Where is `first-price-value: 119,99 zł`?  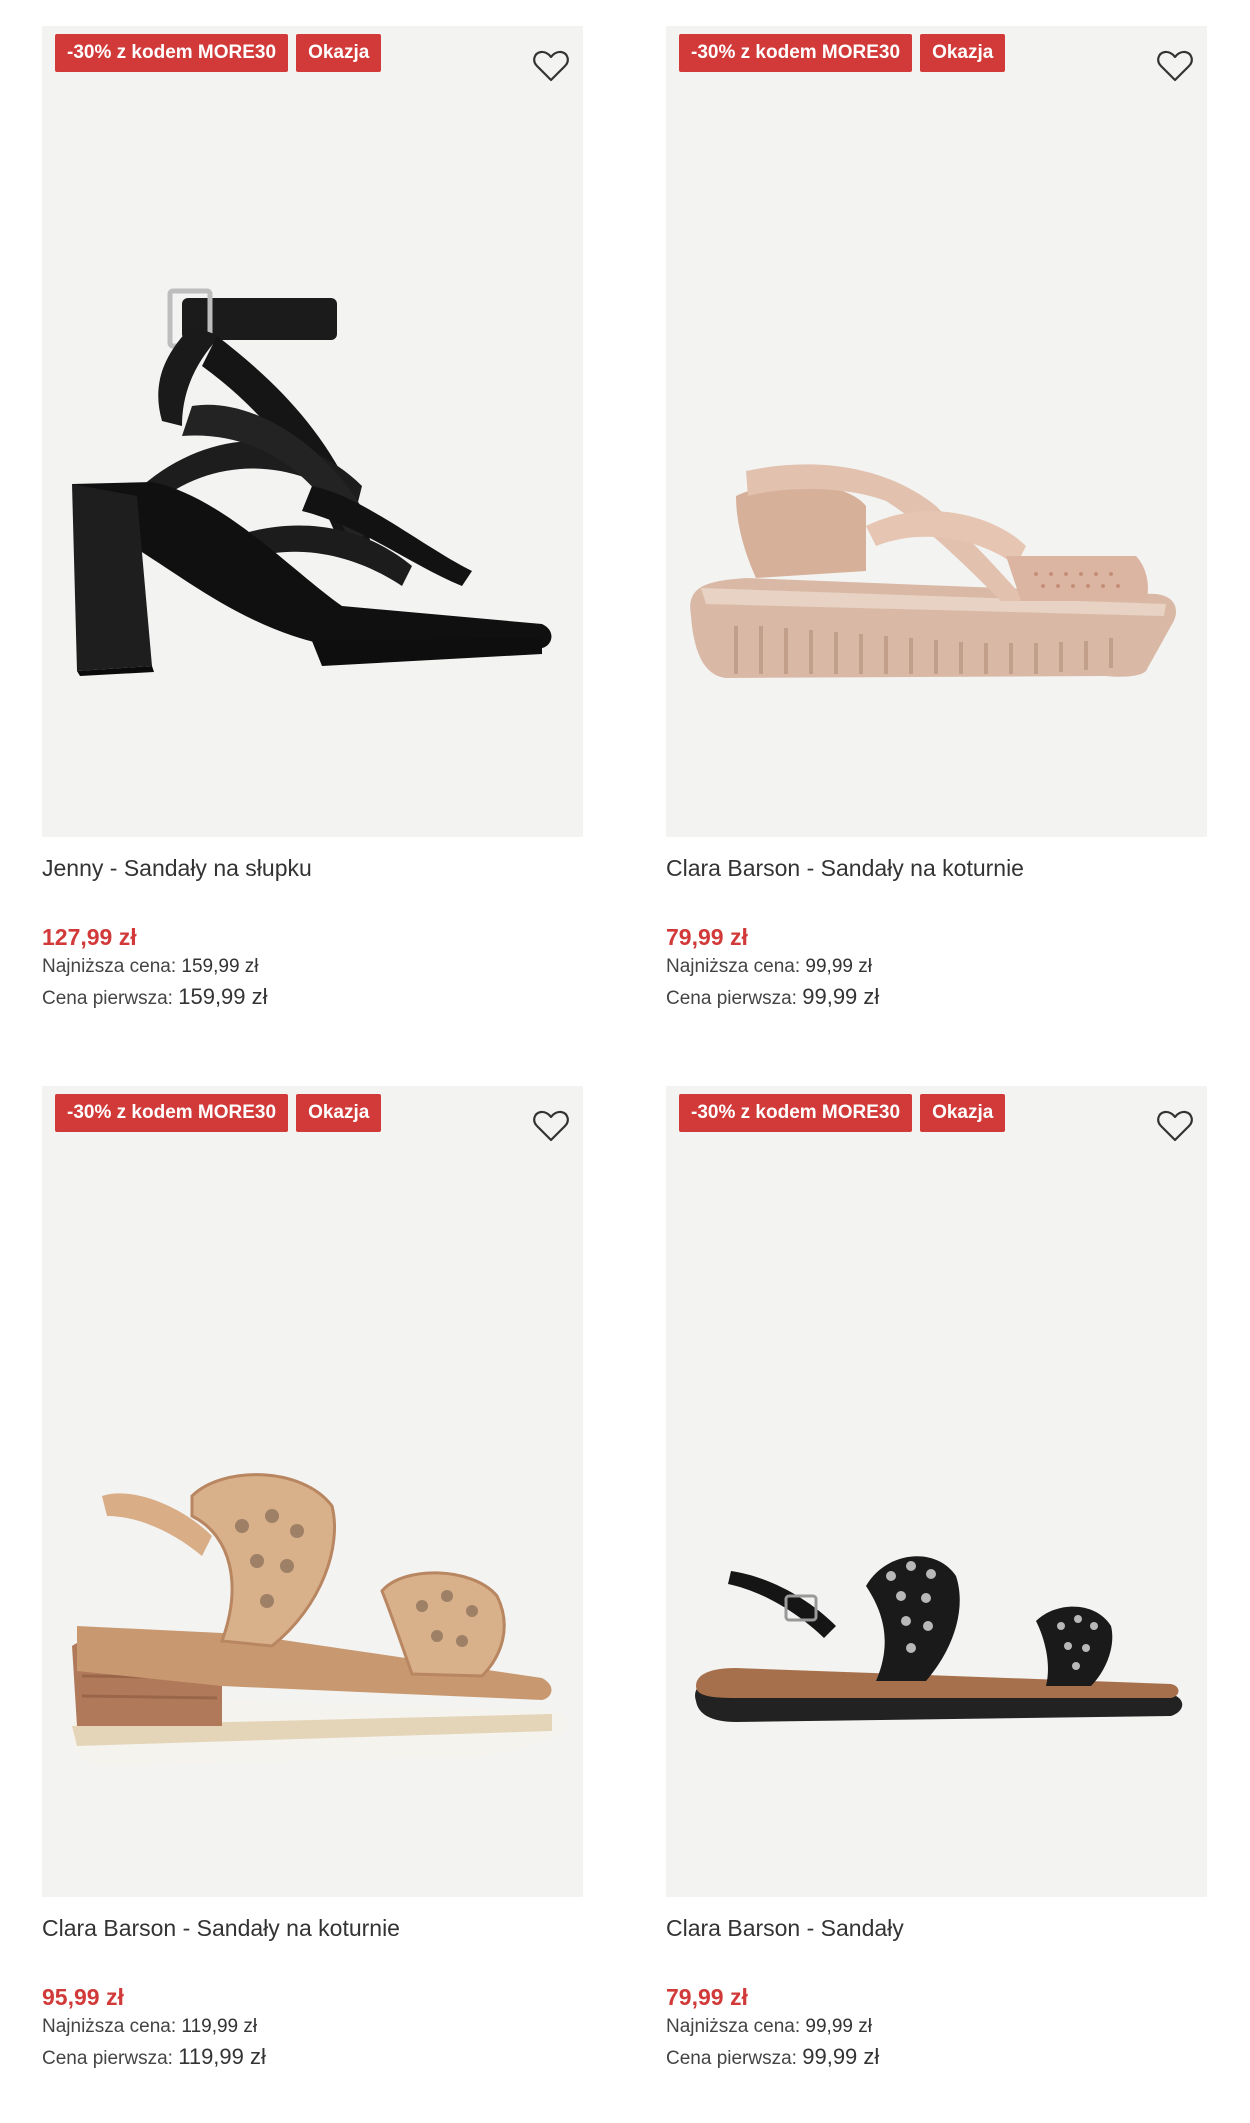 first-price-value: 119,99 zł is located at coordinates (222, 2056).